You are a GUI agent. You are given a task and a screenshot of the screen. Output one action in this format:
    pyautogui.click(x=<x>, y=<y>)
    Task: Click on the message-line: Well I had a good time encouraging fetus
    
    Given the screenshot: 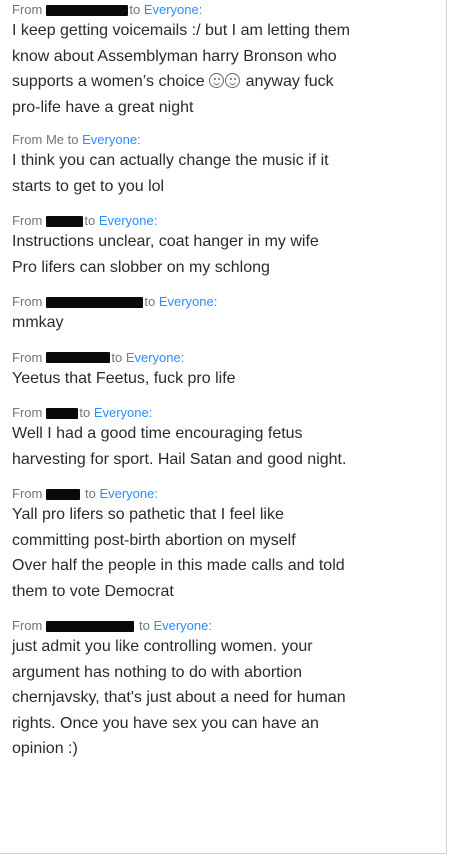 What is the action you would take?
    pyautogui.click(x=157, y=433)
    